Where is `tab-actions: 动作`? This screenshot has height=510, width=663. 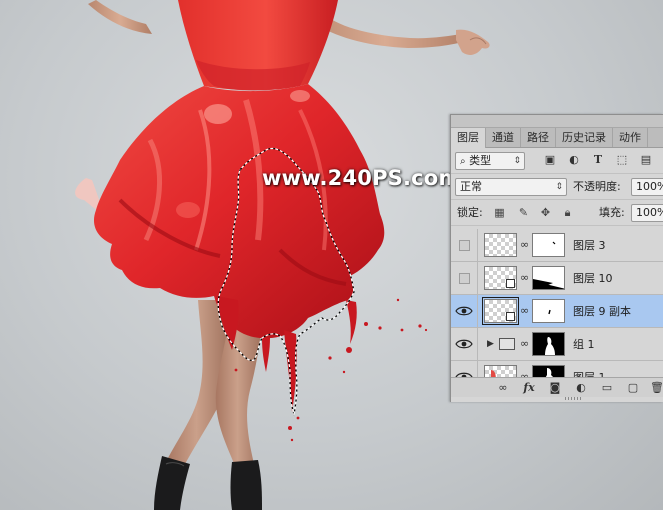
tab-actions: 动作 is located at coordinates (630, 137).